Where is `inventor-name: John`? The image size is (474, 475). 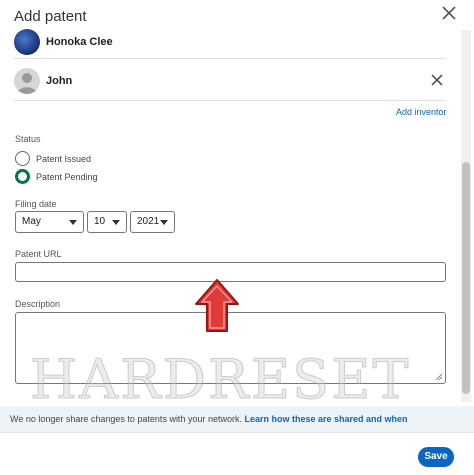
inventor-name: John is located at coordinates (59, 81).